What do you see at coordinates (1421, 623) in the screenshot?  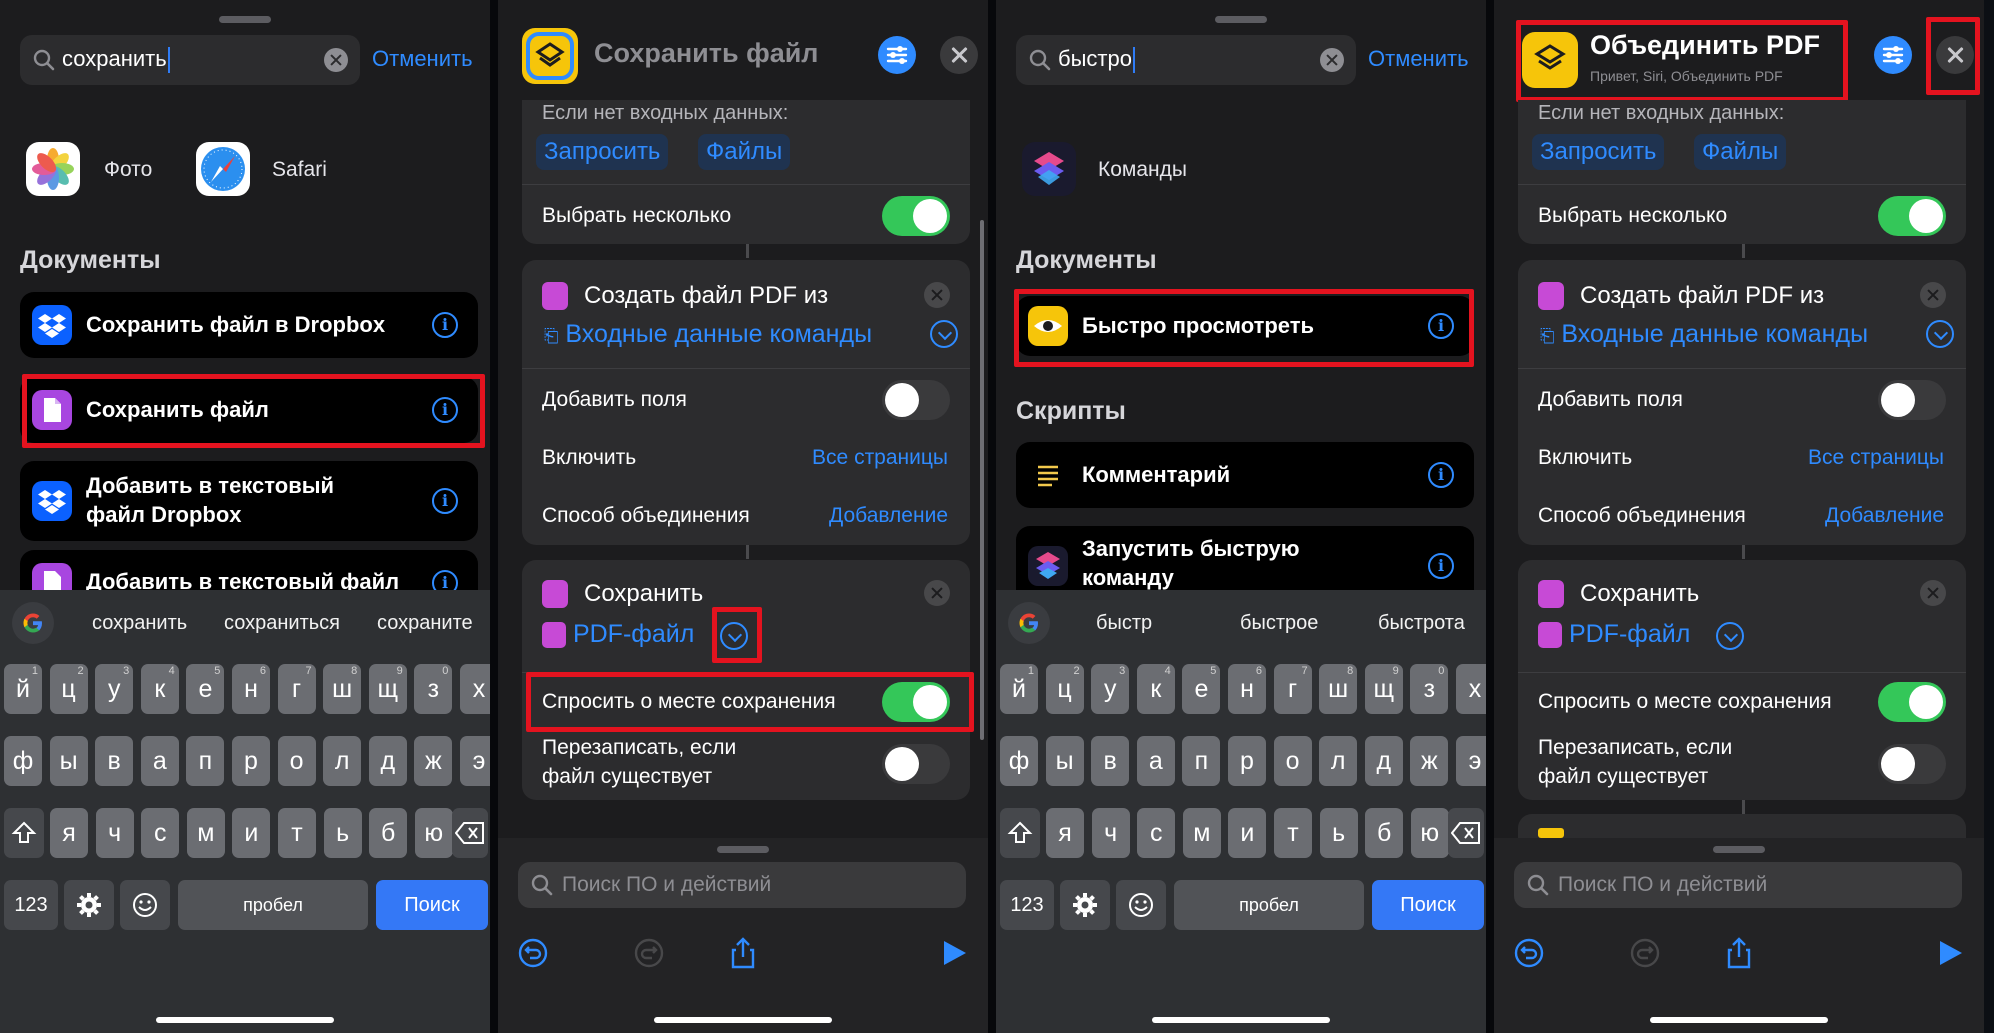 I see `suggestion: быстрота` at bounding box center [1421, 623].